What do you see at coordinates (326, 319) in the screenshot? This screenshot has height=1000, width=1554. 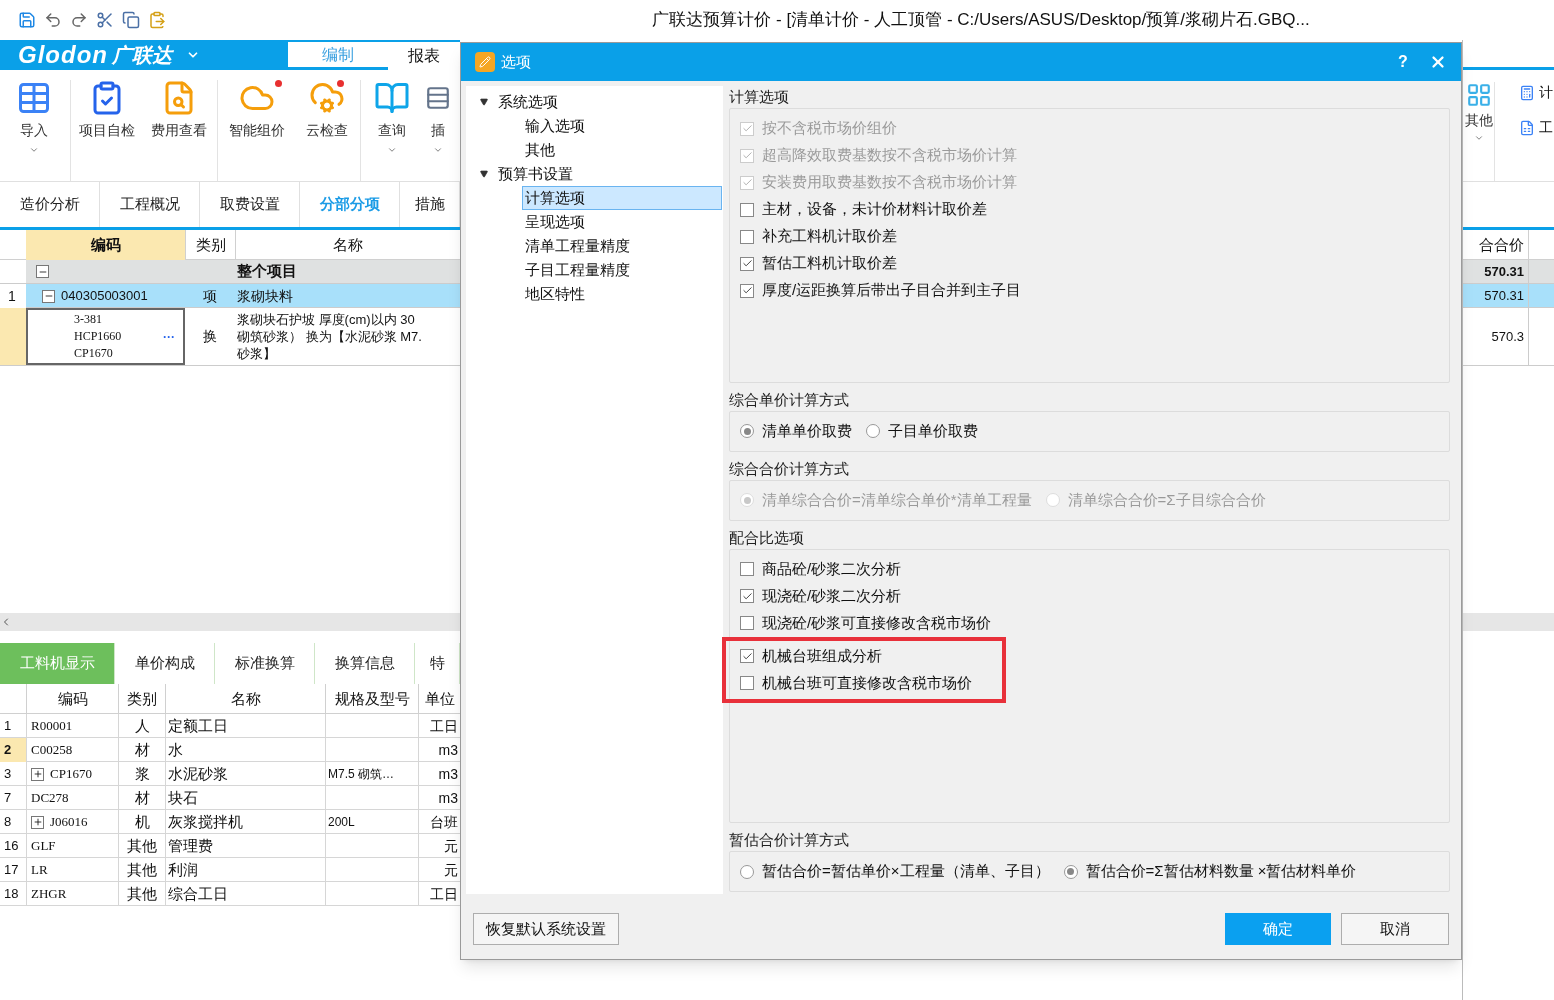 I see `table-cell-text: 浆砌块石护坡 厚度(cm)以内 30` at bounding box center [326, 319].